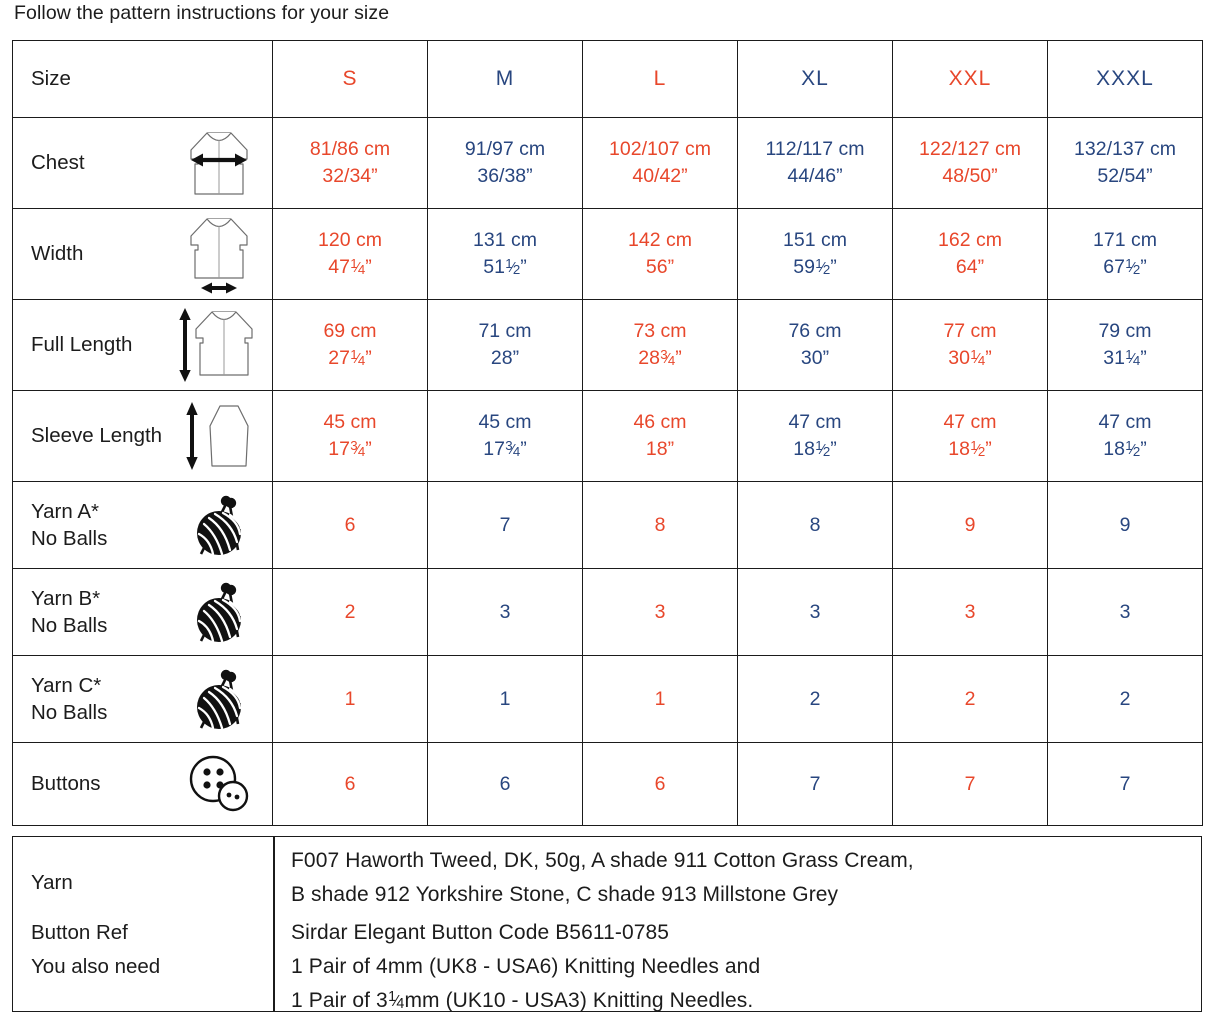 The image size is (1214, 1023). I want to click on full-length-inches-xxxl: 311⁄4”, so click(1125, 357).